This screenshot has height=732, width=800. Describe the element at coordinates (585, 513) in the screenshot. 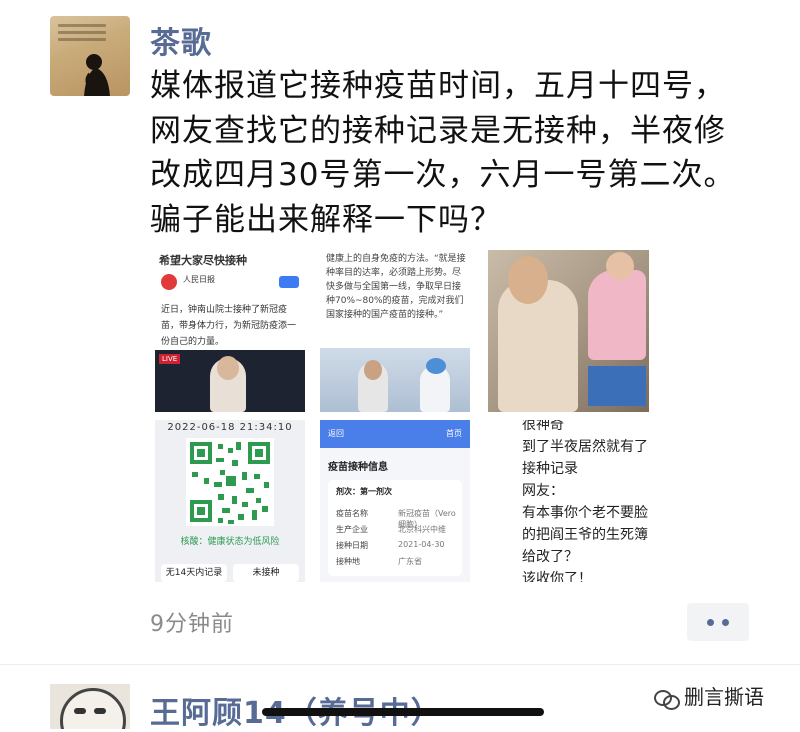

I see `comment-line: 有本事你个老不要脸` at that location.